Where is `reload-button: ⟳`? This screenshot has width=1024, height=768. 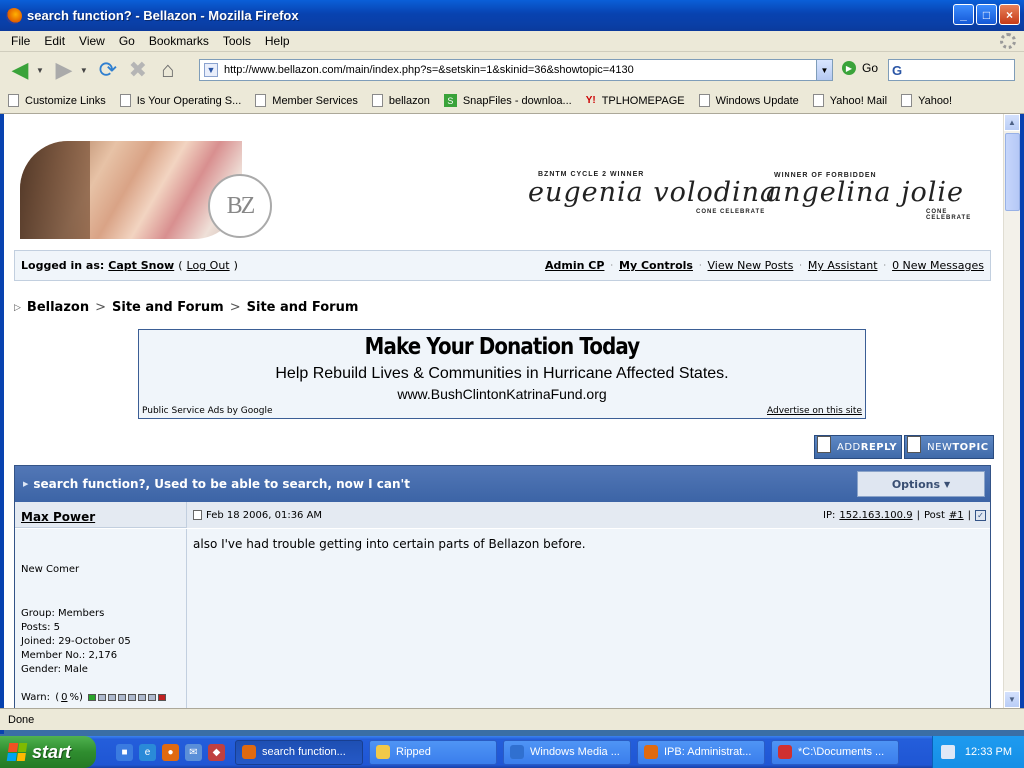 reload-button: ⟳ is located at coordinates (108, 70).